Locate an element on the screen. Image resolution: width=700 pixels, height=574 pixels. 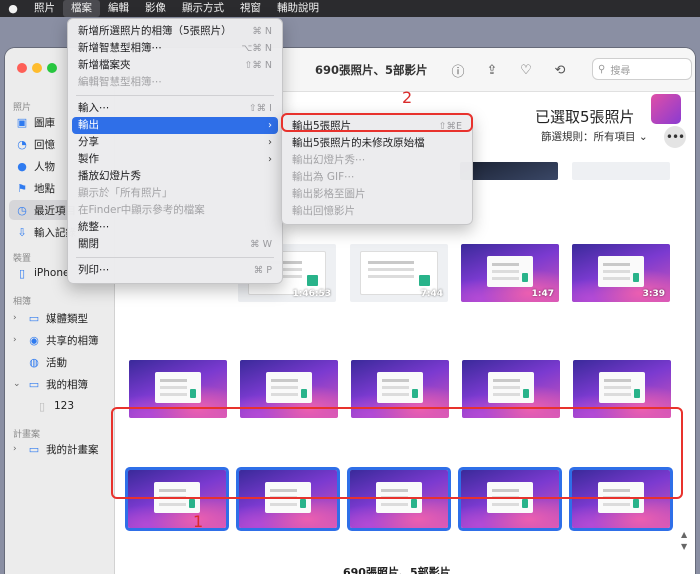
sidebar-item-label: 我的計畫案 is located at coordinates (72, 449).